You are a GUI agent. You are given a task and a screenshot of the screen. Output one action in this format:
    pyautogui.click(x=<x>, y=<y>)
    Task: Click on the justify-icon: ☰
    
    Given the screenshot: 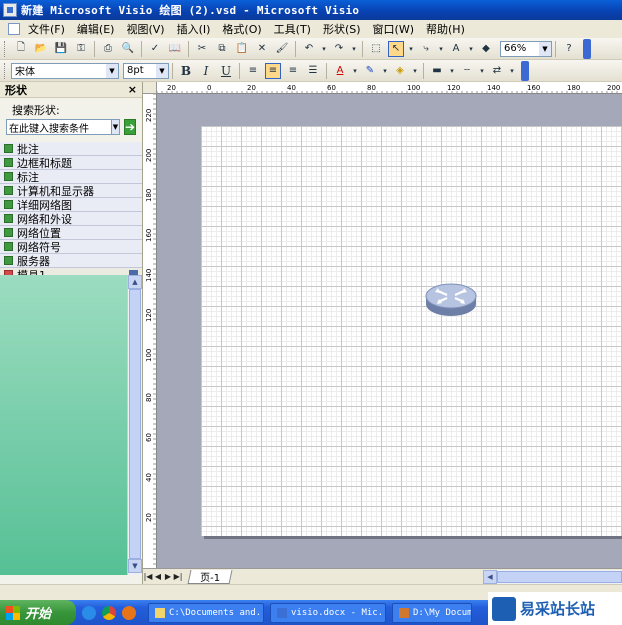 What is the action you would take?
    pyautogui.click(x=313, y=71)
    